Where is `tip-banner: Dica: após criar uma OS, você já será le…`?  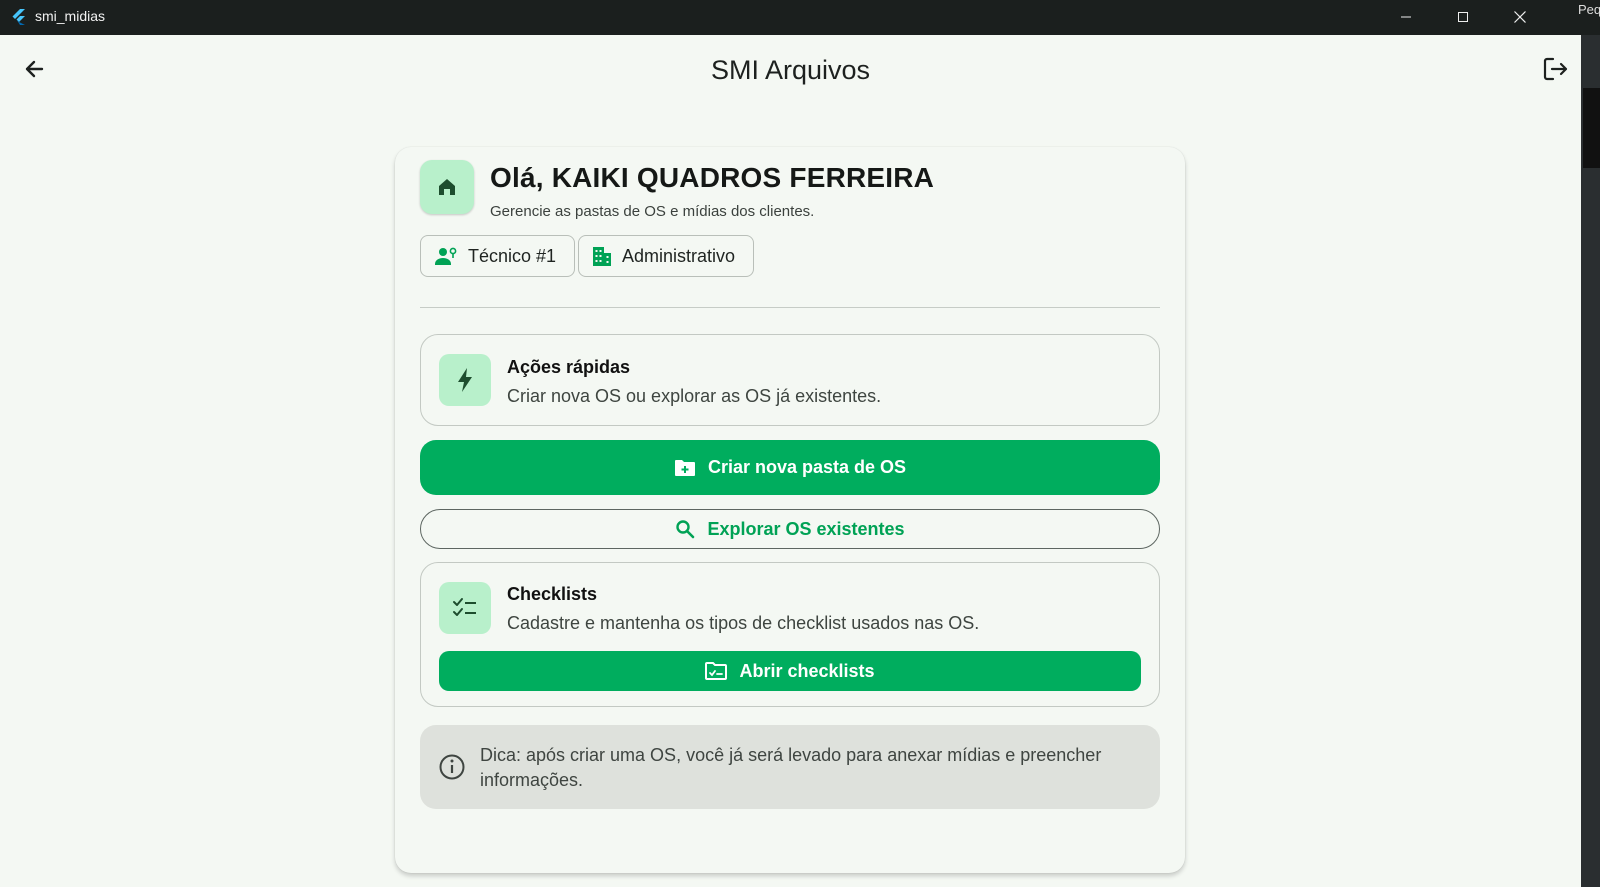 tip-banner: Dica: após criar uma OS, você já será le… is located at coordinates (790, 767).